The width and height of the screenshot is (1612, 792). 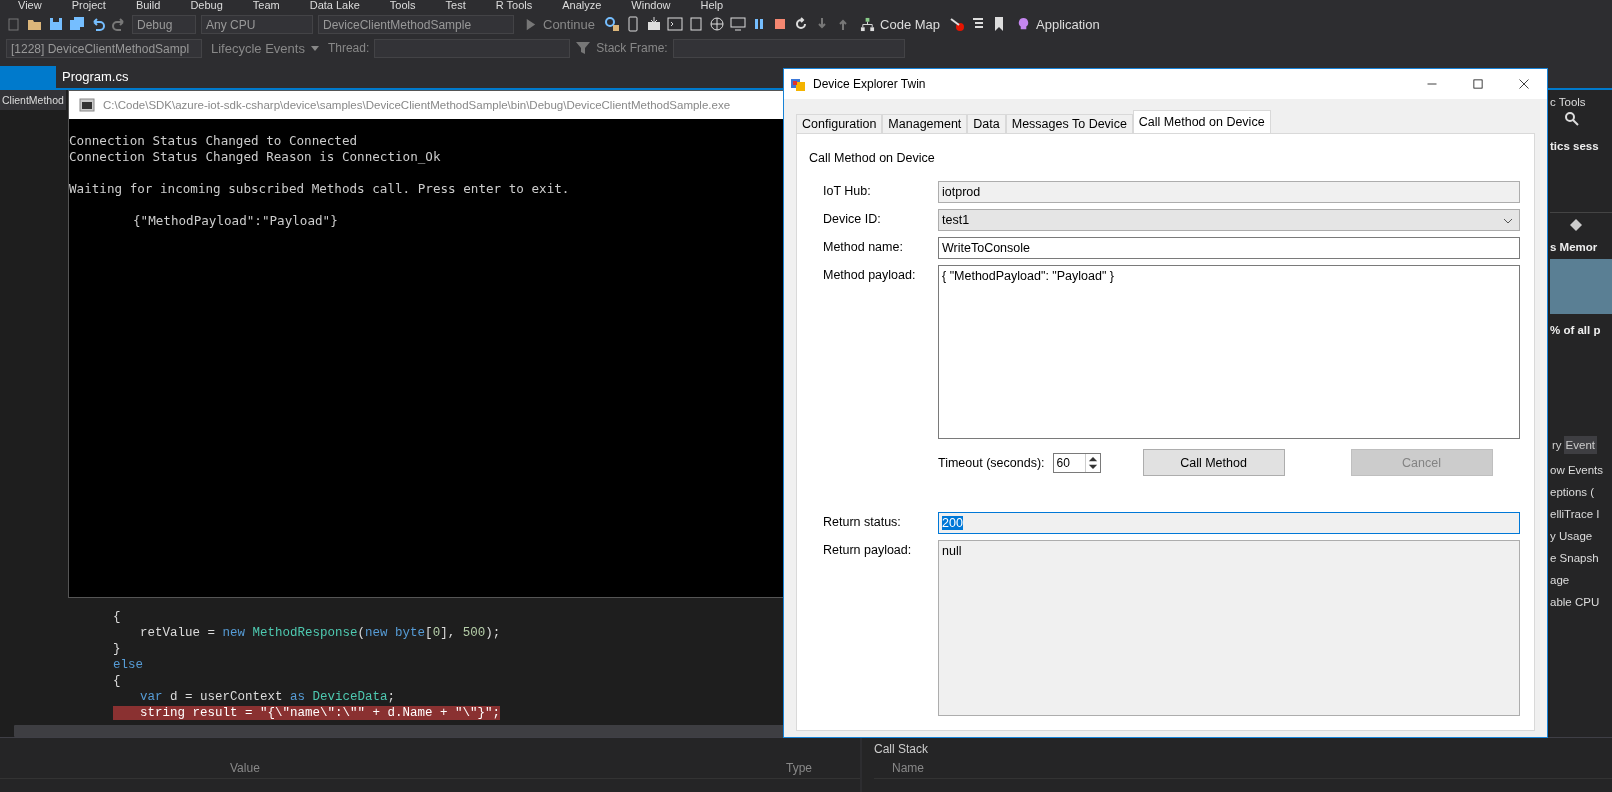 What do you see at coordinates (508, 768) in the screenshot?
I see `column-header: Value` at bounding box center [508, 768].